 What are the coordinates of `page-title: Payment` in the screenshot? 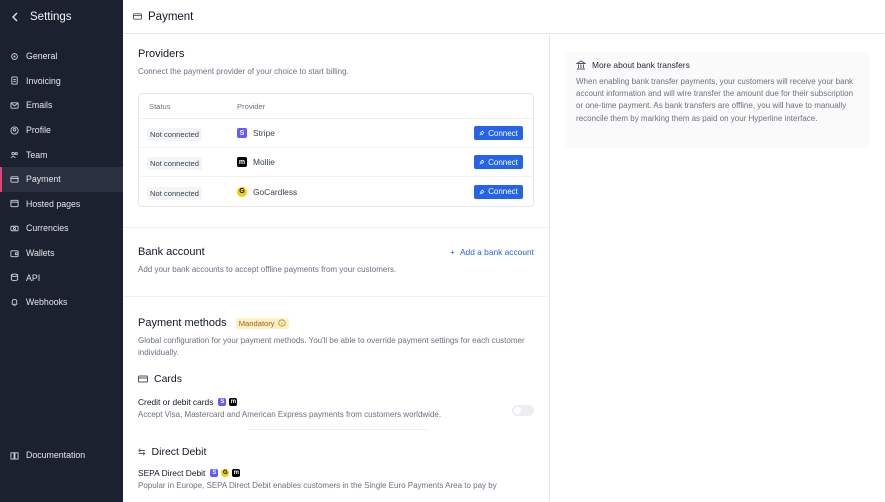 It's located at (171, 16).